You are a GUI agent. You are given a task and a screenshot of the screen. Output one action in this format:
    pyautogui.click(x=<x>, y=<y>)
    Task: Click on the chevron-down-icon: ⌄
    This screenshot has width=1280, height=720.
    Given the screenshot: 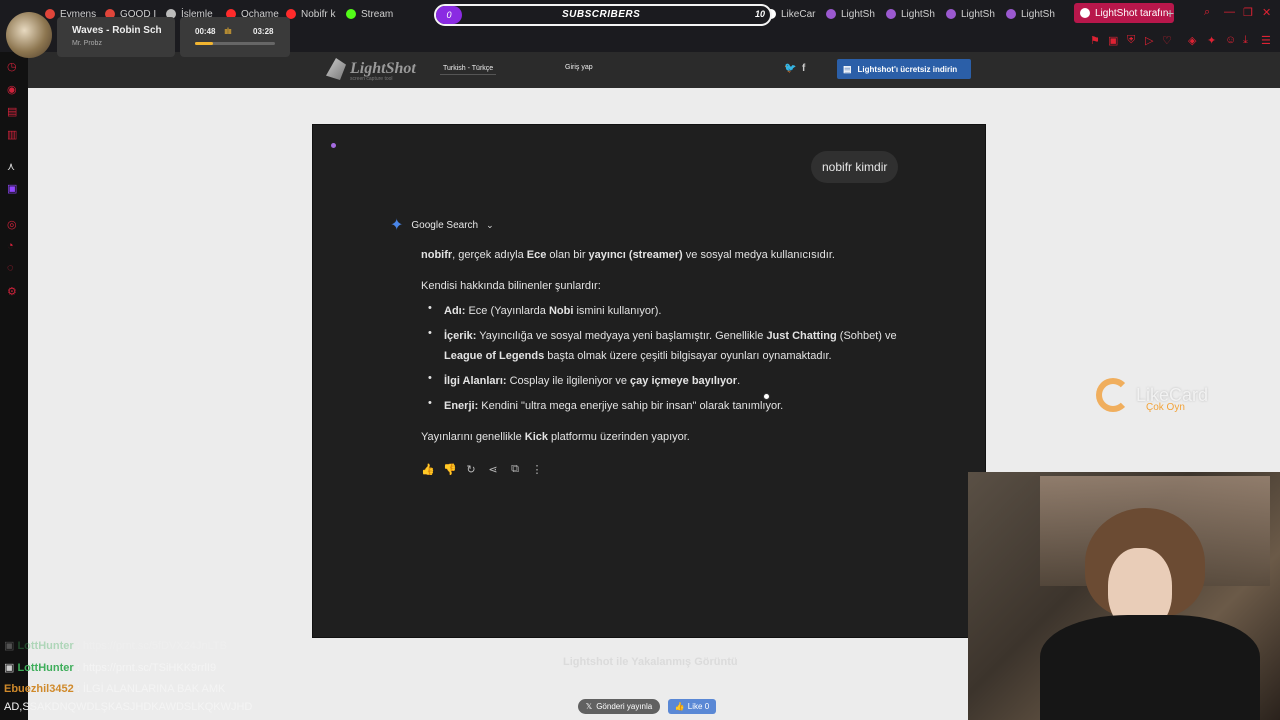 What is the action you would take?
    pyautogui.click(x=490, y=224)
    